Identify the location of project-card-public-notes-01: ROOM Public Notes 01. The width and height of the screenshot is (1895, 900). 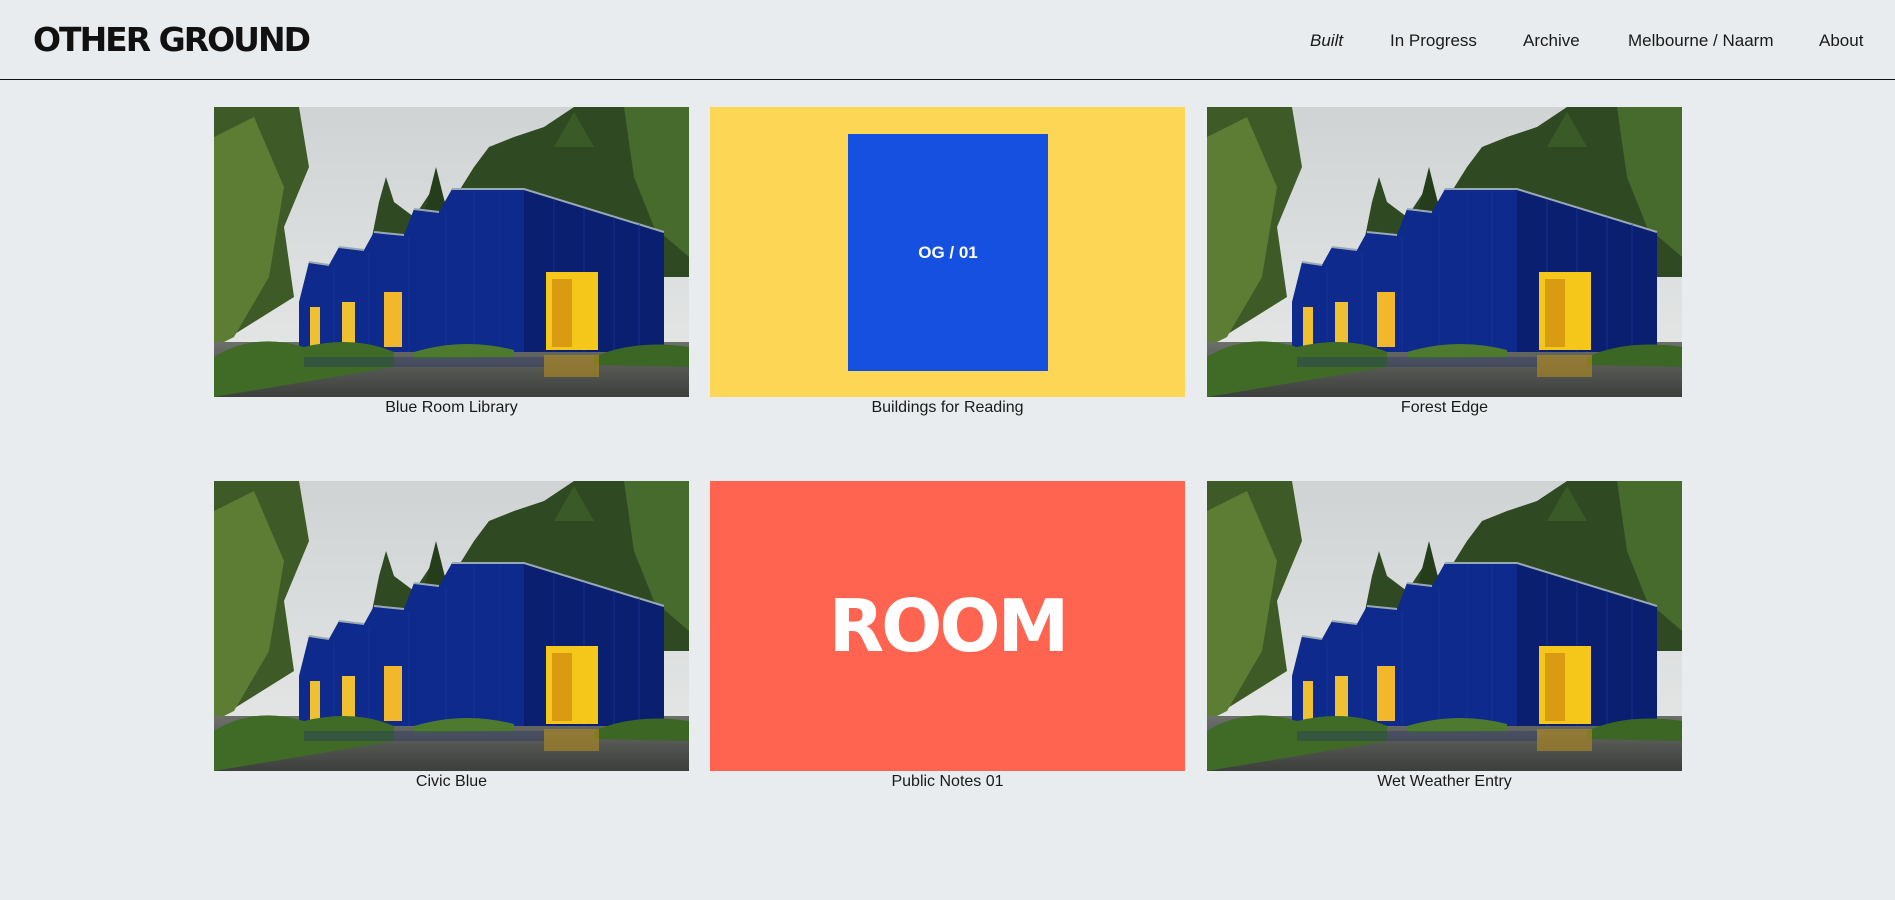
(947, 636).